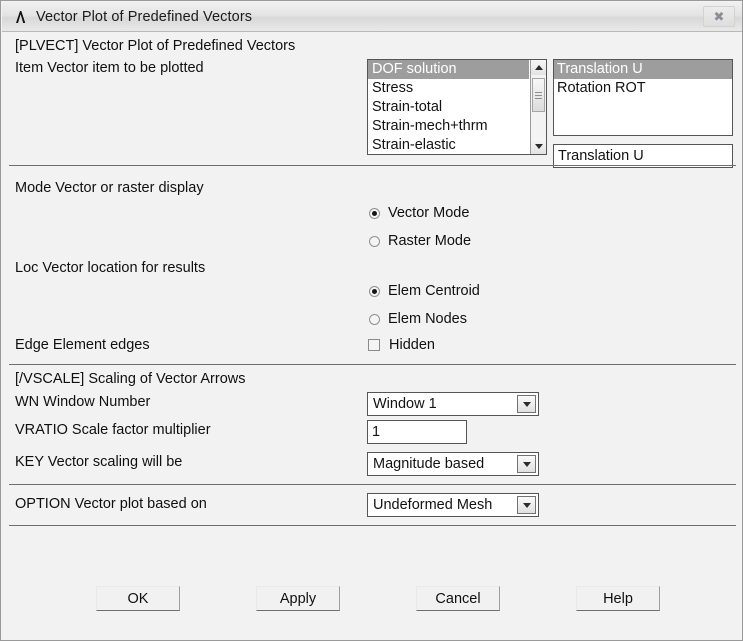  Describe the element at coordinates (82, 345) in the screenshot. I see `edge-section-label: Edge Element edges` at that location.